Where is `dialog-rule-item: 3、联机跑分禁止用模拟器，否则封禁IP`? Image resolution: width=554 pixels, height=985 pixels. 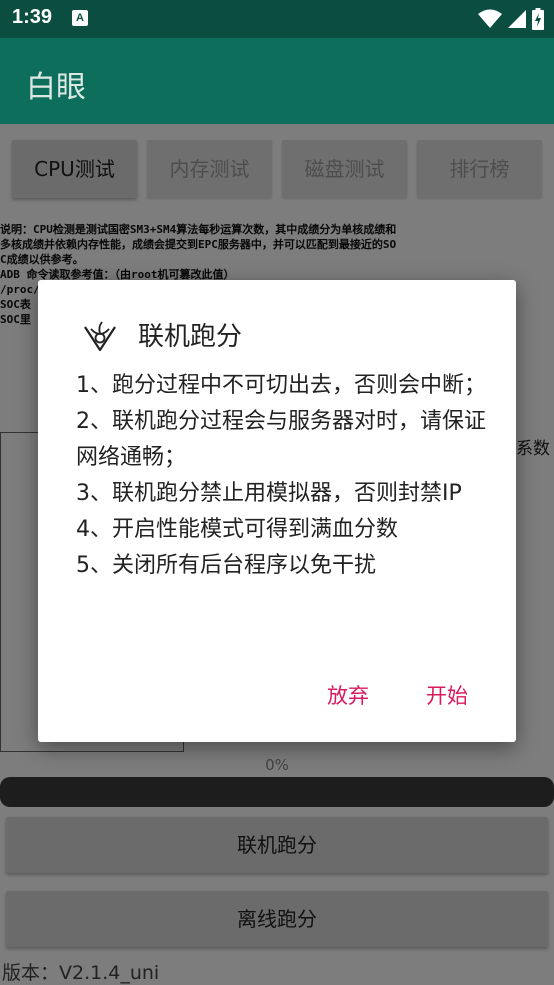
dialog-rule-item: 3、联机跑分禁止用模拟器，否则封禁IP is located at coordinates (269, 493).